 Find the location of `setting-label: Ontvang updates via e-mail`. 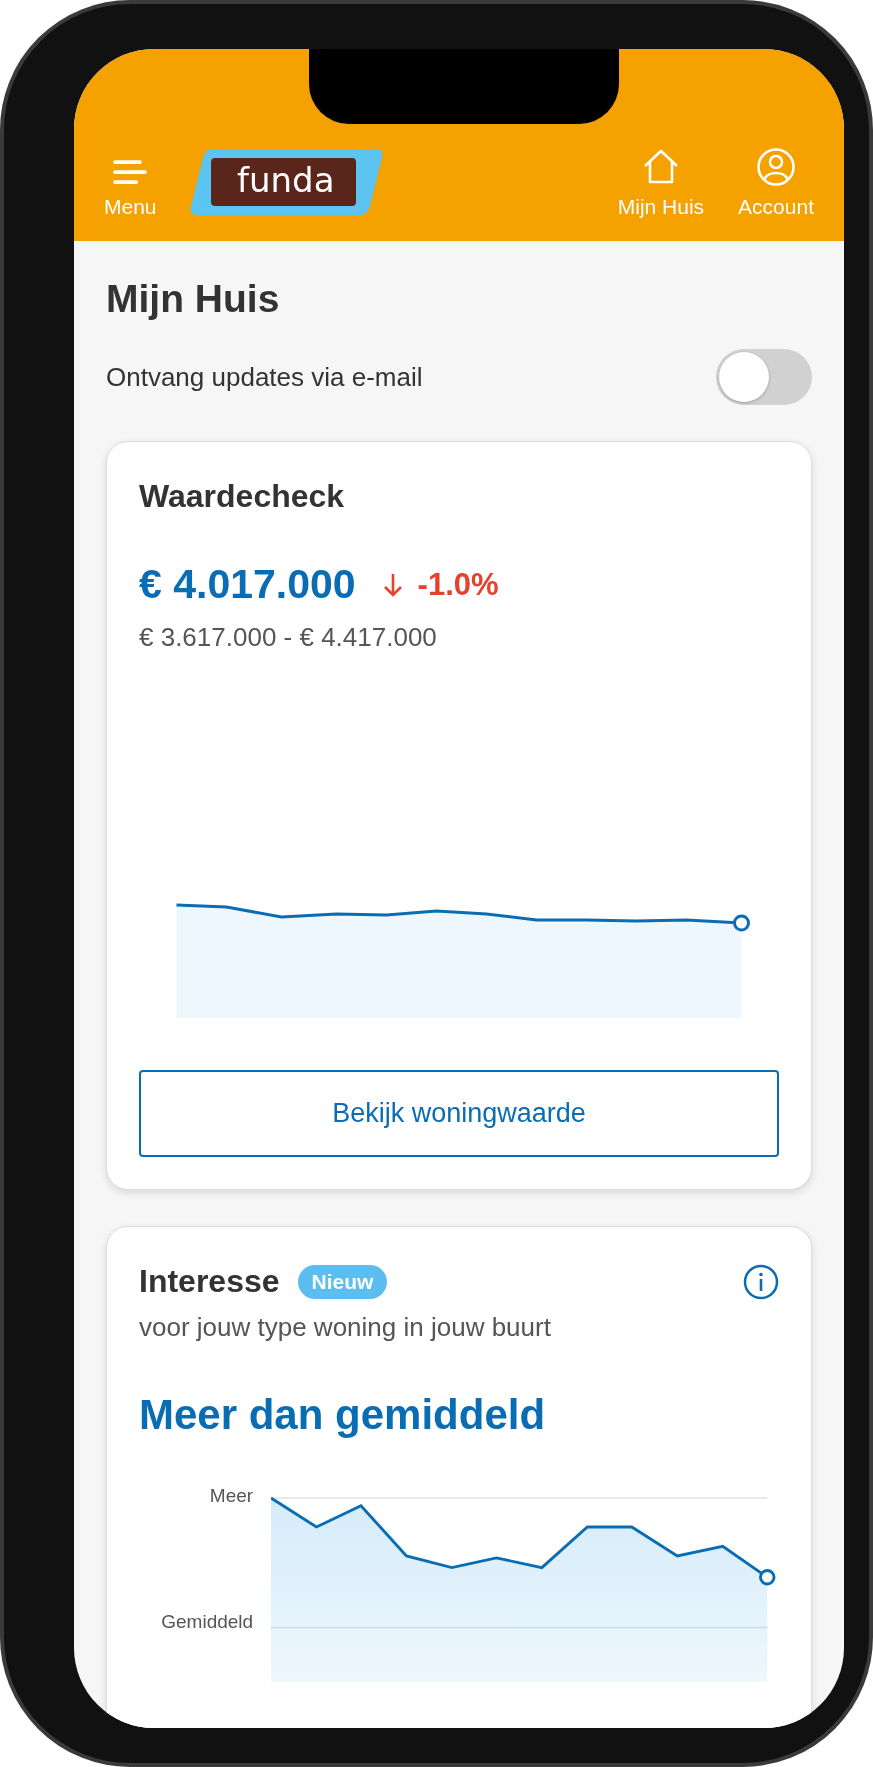

setting-label: Ontvang updates via e-mail is located at coordinates (264, 377).